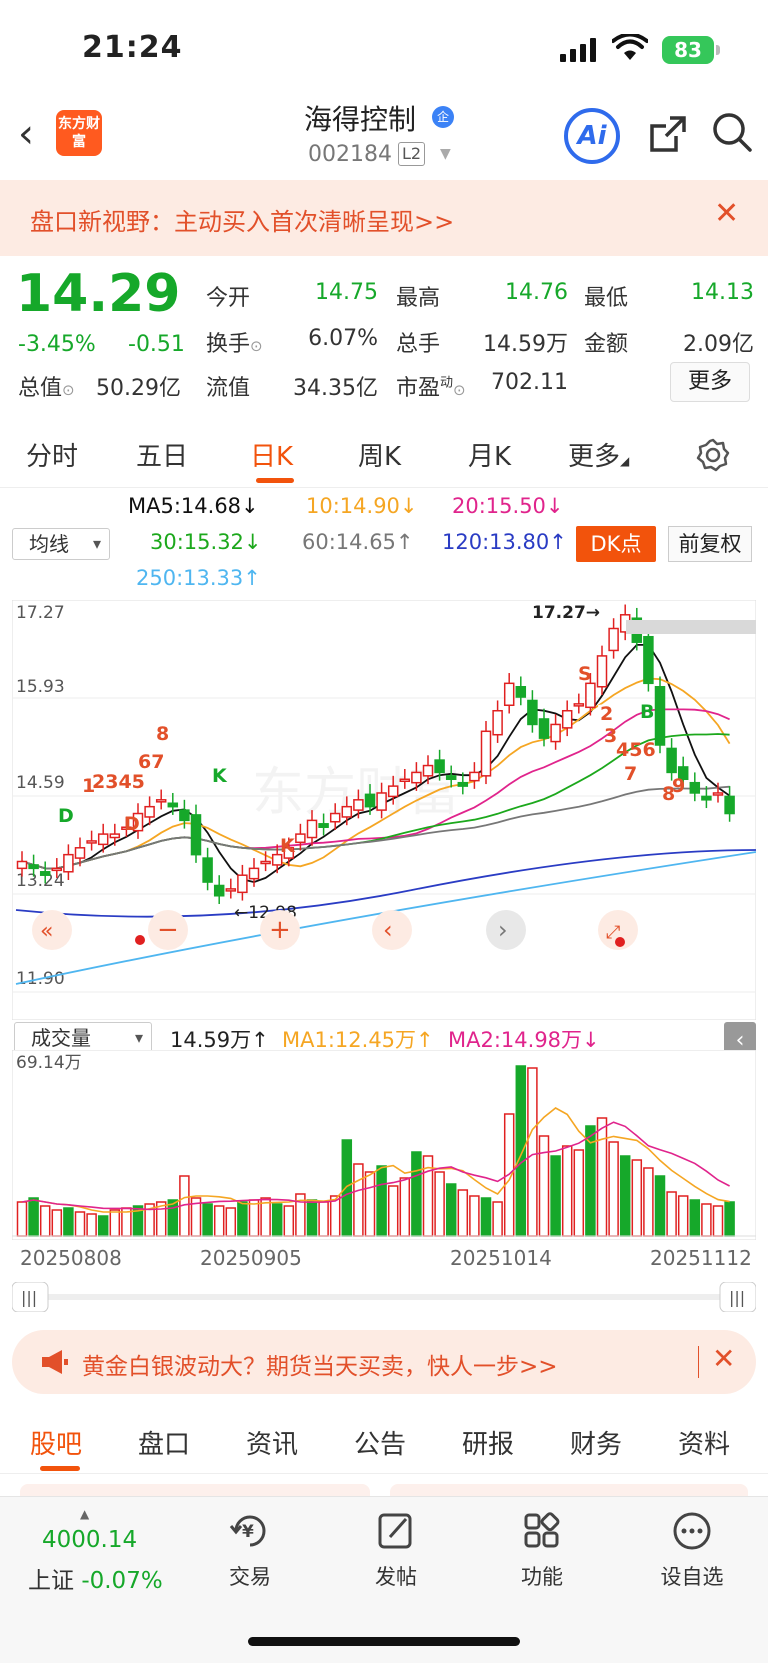 The width and height of the screenshot is (768, 1663). What do you see at coordinates (710, 544) in the screenshot?
I see `forward-adjust-button: 前复权` at bounding box center [710, 544].